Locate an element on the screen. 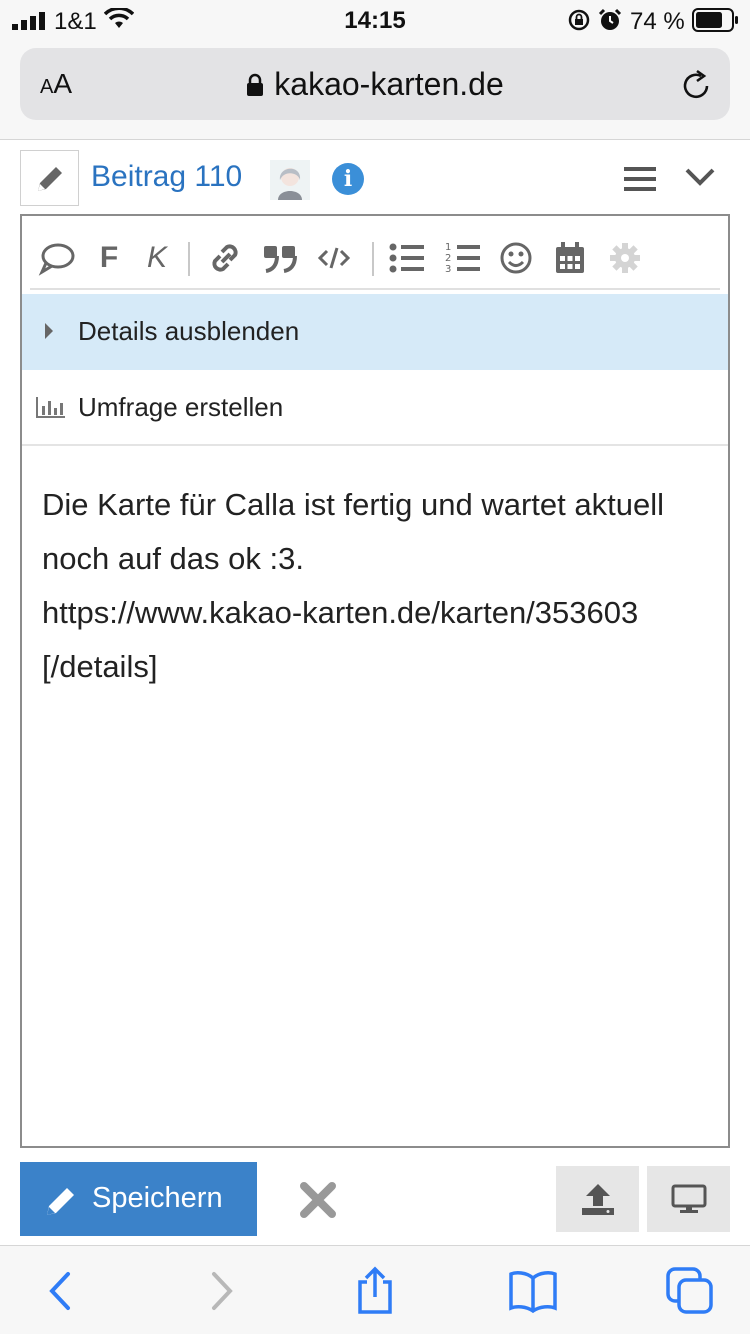  link-icon is located at coordinates (225, 258).